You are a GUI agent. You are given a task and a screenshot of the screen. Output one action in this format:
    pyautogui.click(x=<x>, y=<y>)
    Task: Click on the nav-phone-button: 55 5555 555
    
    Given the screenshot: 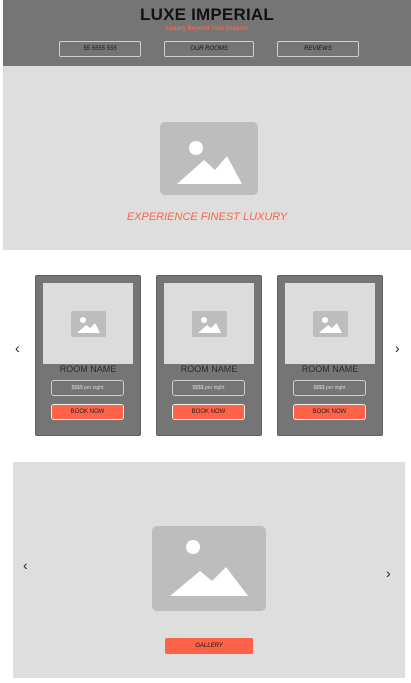 What is the action you would take?
    pyautogui.click(x=100, y=49)
    